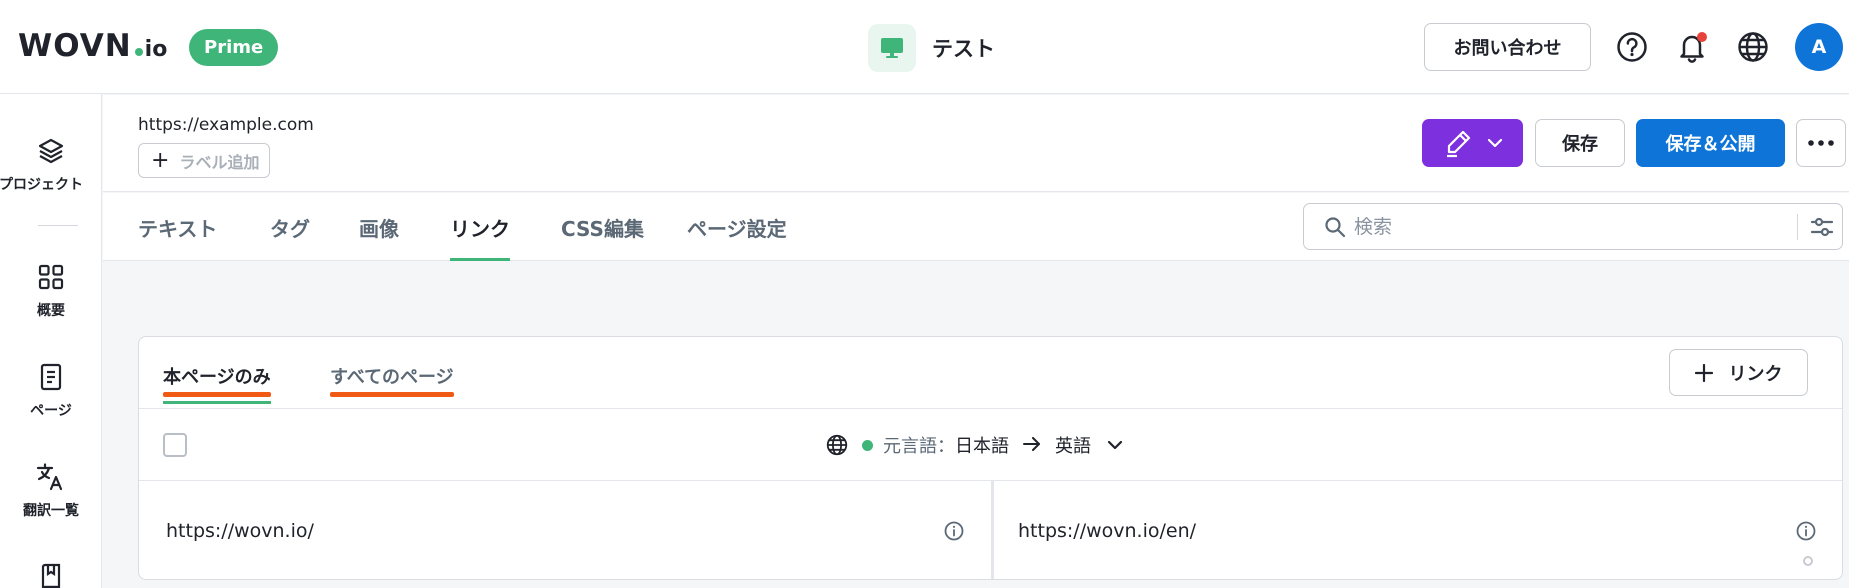 The image size is (1849, 588). What do you see at coordinates (1692, 47) in the screenshot?
I see `bell-icon` at bounding box center [1692, 47].